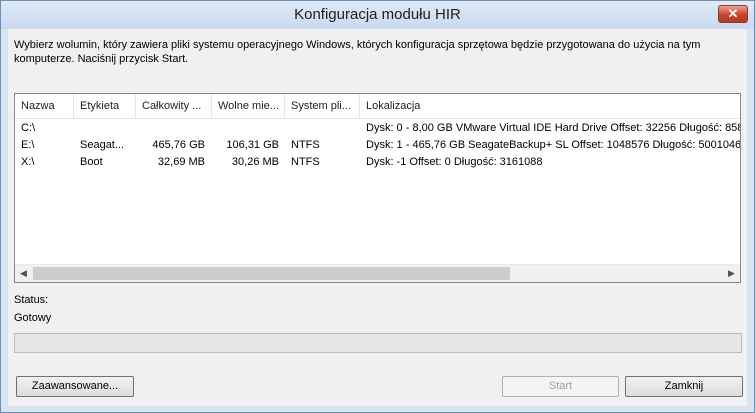 This screenshot has width=755, height=413. Describe the element at coordinates (271, 273) in the screenshot. I see `scrollbar-thumb` at that location.